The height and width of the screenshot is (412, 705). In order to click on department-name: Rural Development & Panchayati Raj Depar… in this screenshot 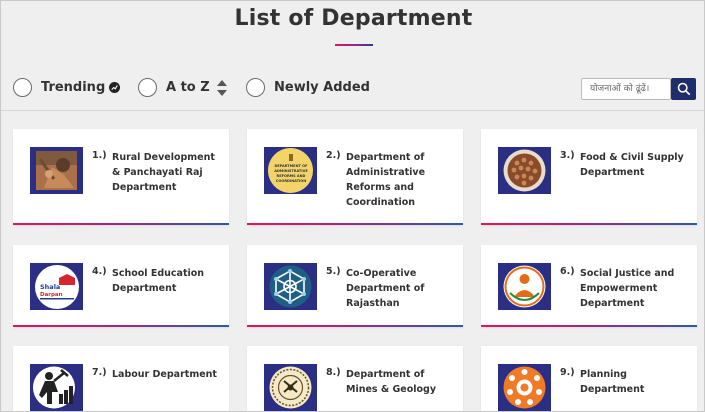, I will do `click(166, 172)`.